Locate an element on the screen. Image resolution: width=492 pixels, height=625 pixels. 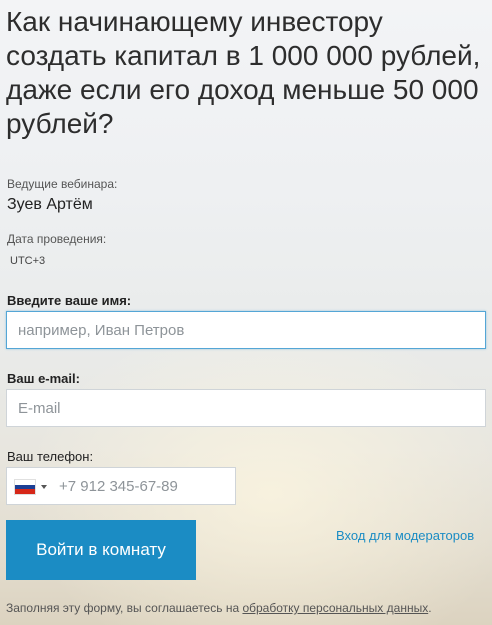
personal-data-link: обработку персональных данных is located at coordinates (335, 608).